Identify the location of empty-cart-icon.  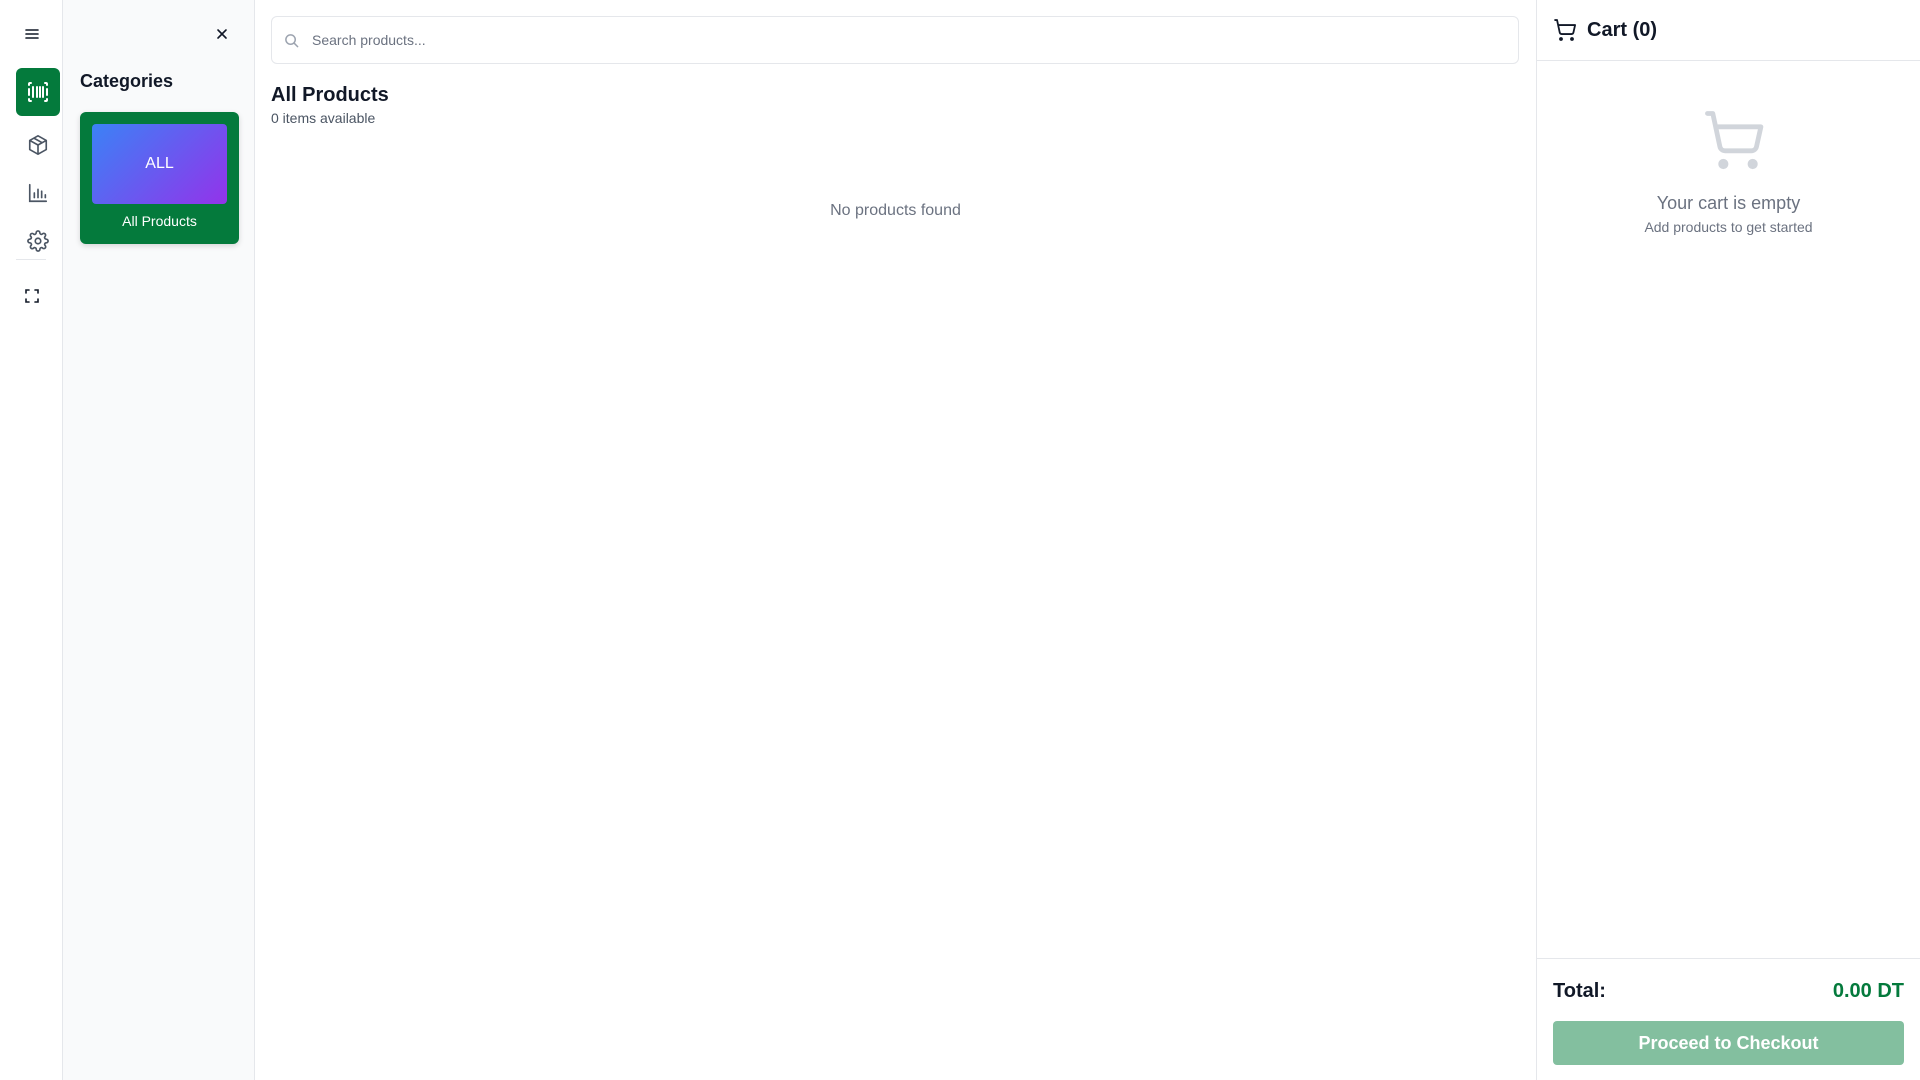
(1734, 140).